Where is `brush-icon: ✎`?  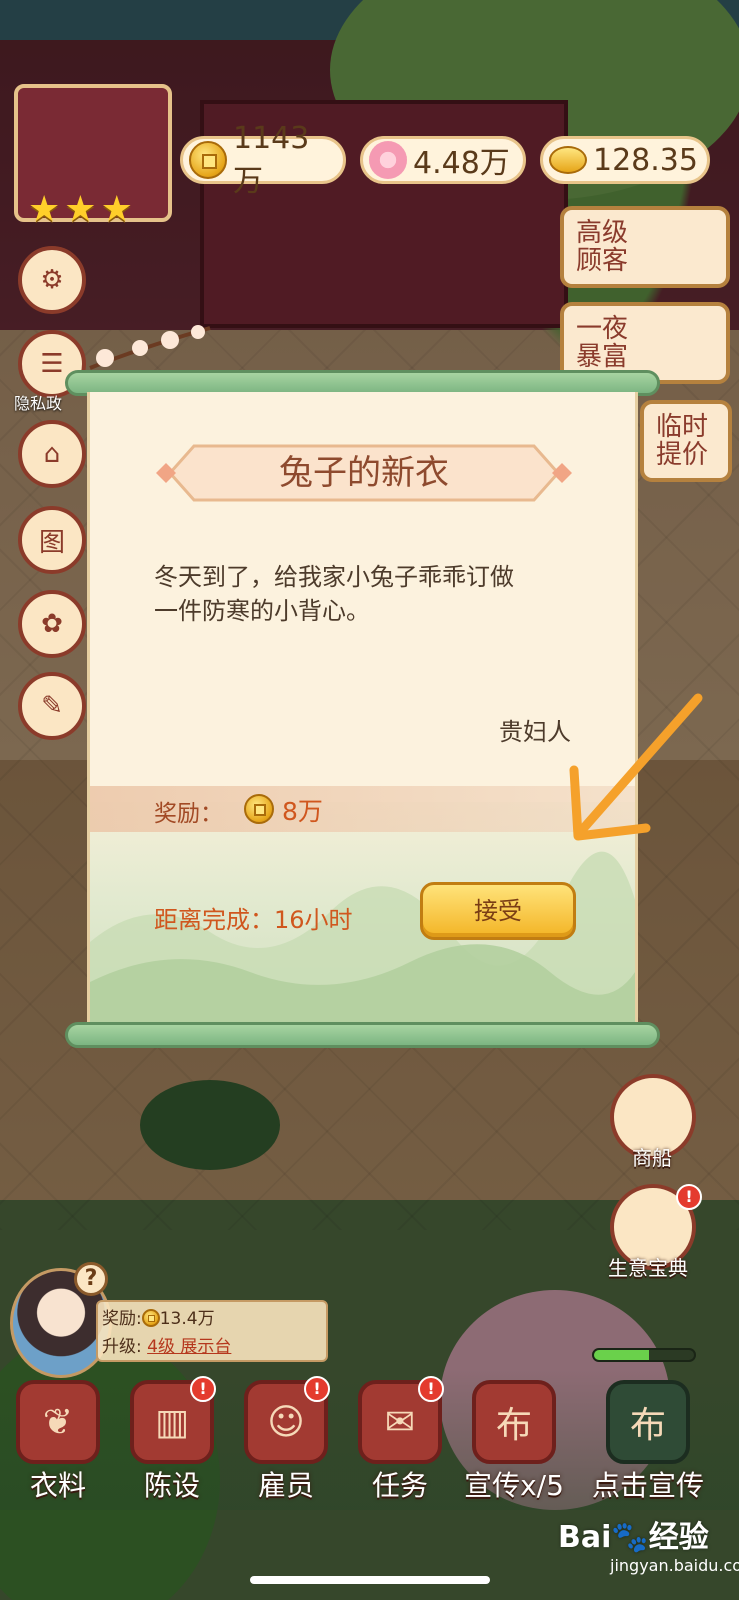 brush-icon: ✎ is located at coordinates (52, 706).